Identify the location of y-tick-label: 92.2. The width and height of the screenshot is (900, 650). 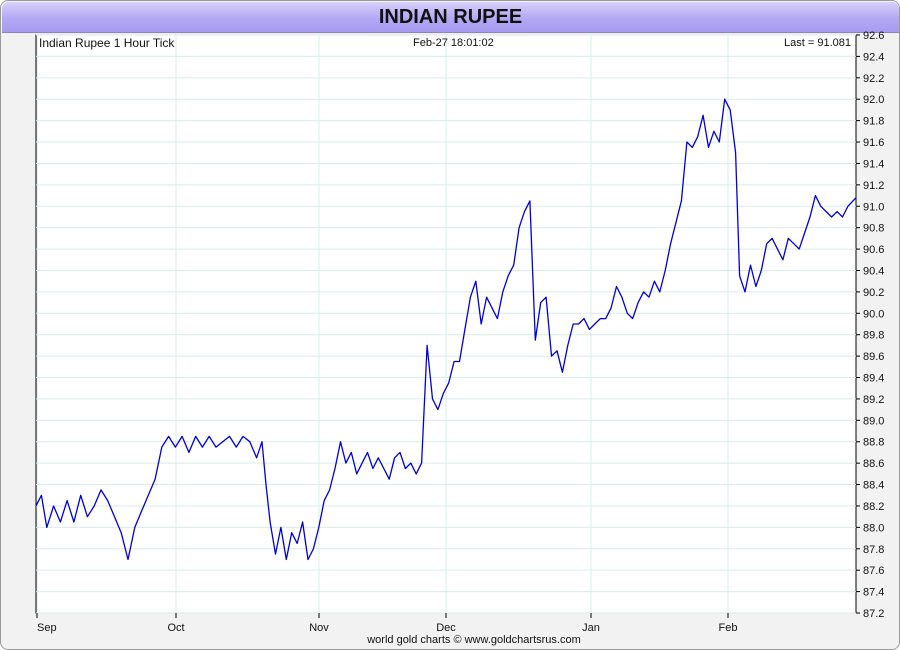
(873, 79).